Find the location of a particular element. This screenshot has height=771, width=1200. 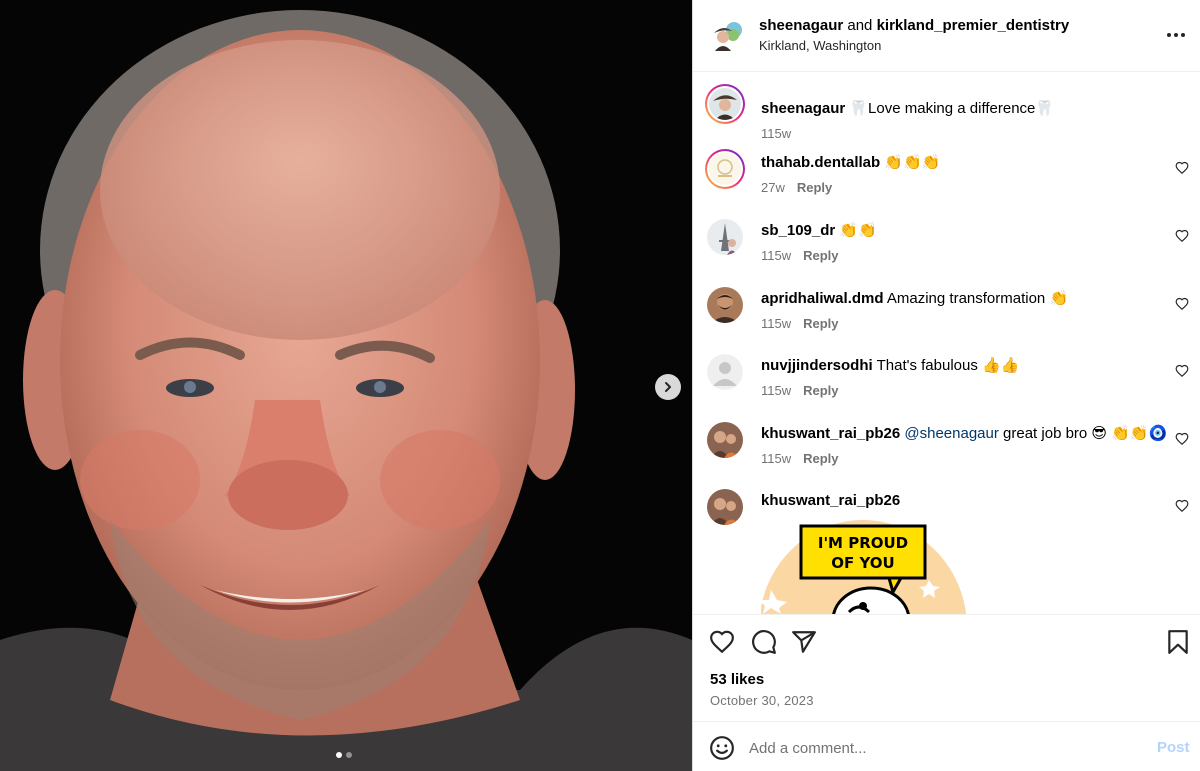

comment-text: nuvjjindersodhi That's fabulous 👍👍 is located at coordinates (890, 366).